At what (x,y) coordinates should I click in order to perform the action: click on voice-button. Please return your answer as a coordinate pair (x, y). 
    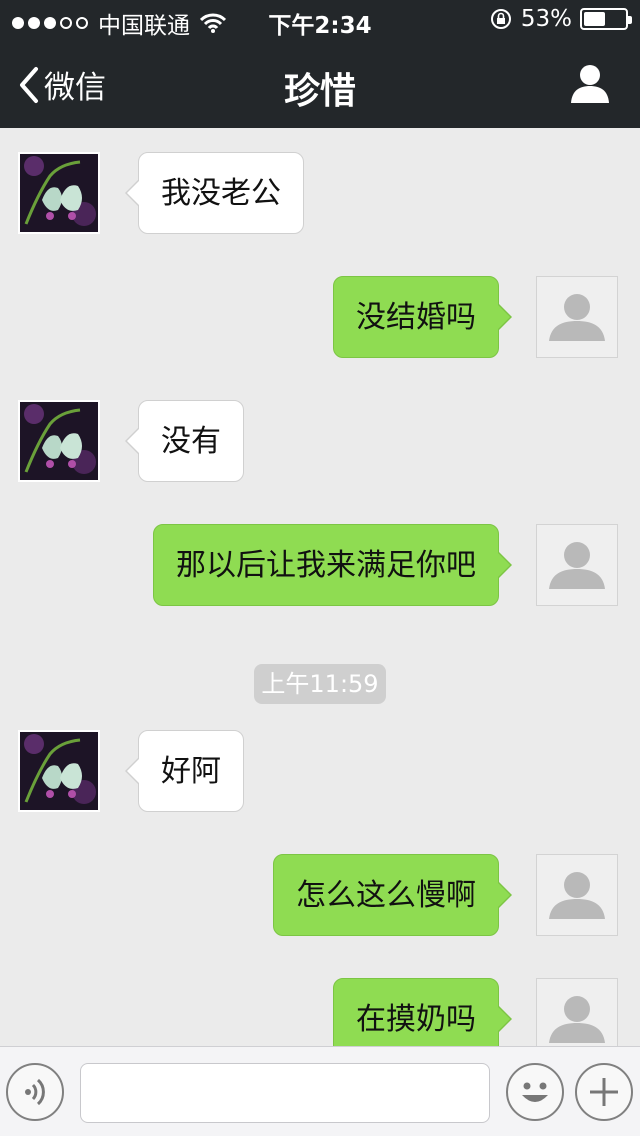
    Looking at the image, I should click on (35, 1092).